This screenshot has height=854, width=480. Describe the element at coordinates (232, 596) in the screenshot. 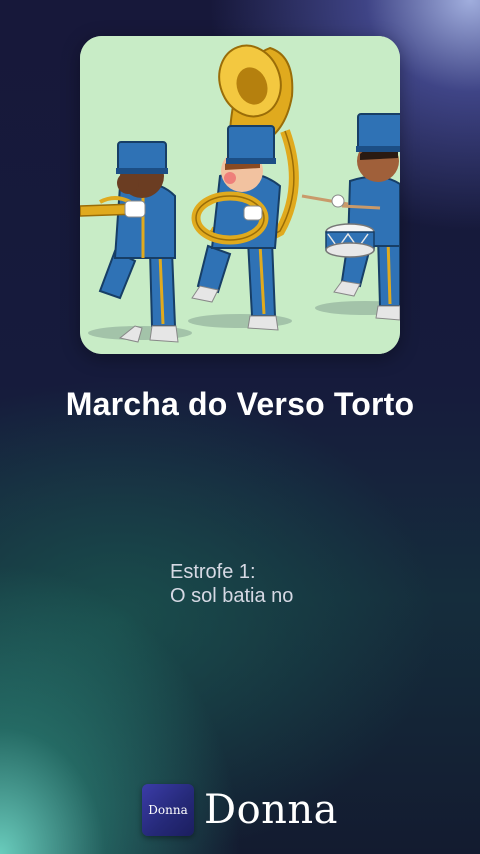

I see `lyrics-line: O sol batia no` at that location.